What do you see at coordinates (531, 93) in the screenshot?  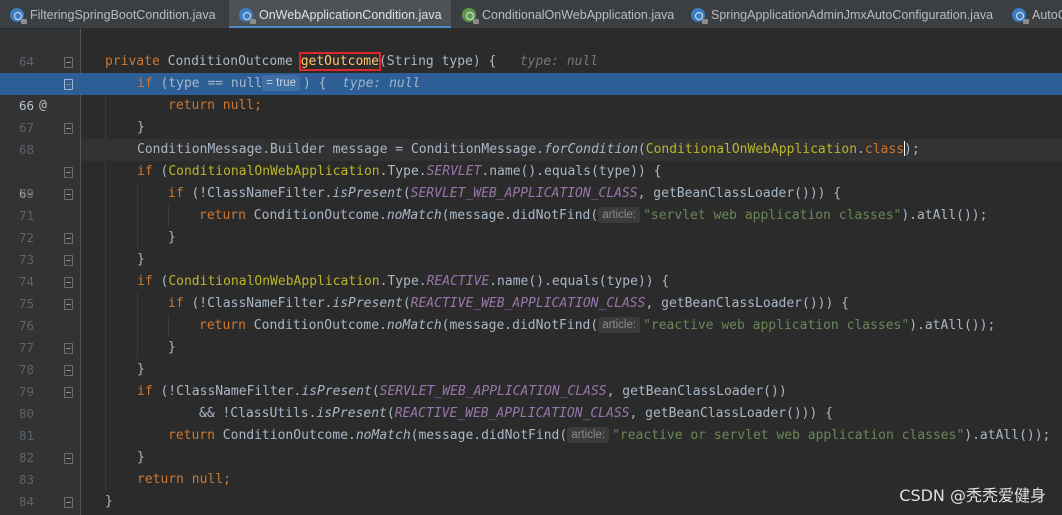 I see `code-line-66-breakpoint: 66 if (type == null = true) { type: null` at bounding box center [531, 93].